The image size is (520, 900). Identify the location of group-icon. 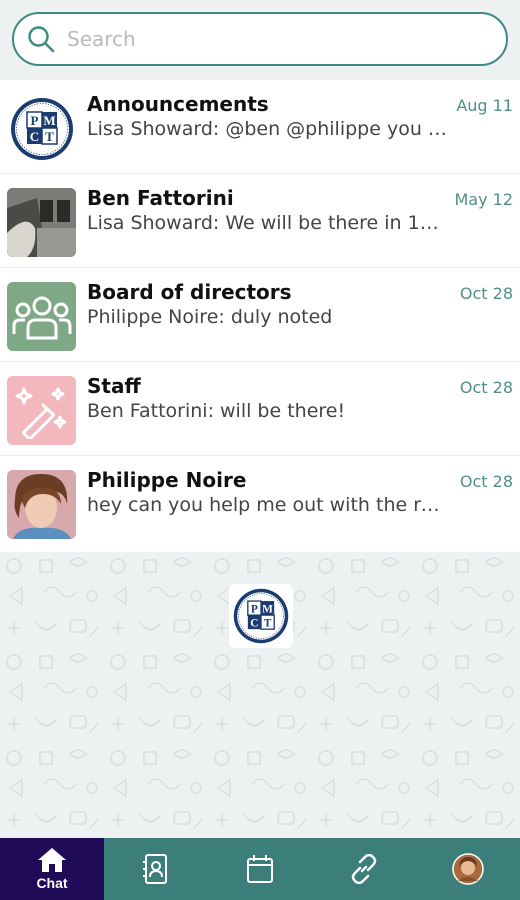
(41, 317).